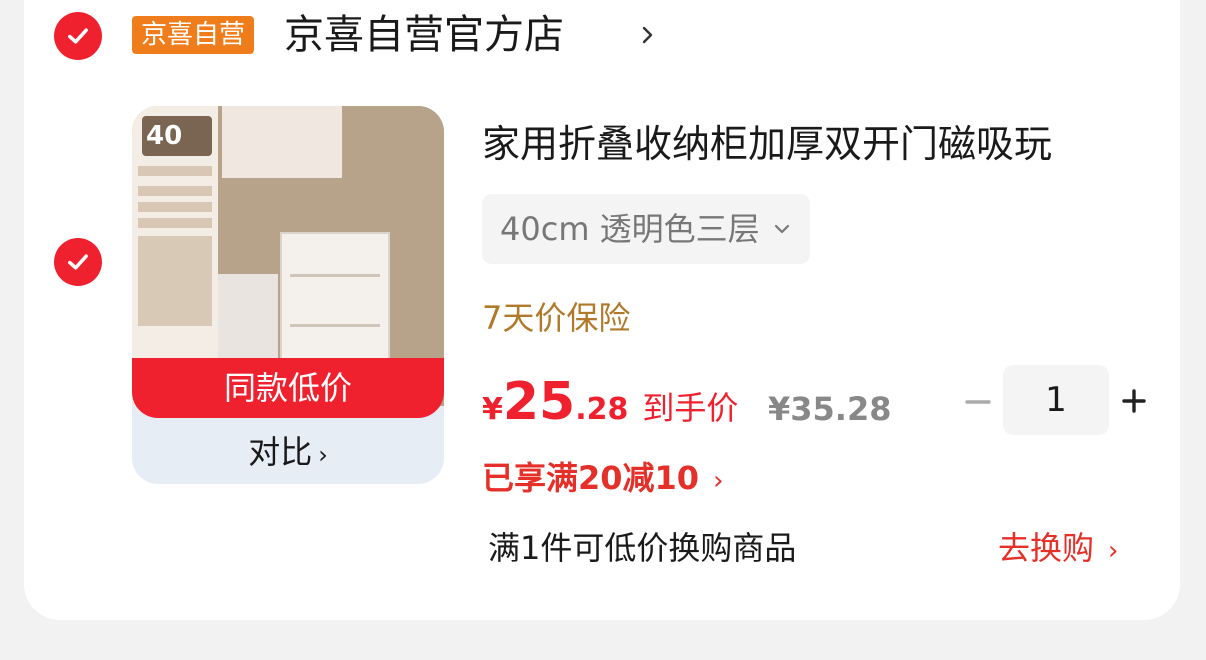  What do you see at coordinates (978, 402) in the screenshot?
I see `minus-icon` at bounding box center [978, 402].